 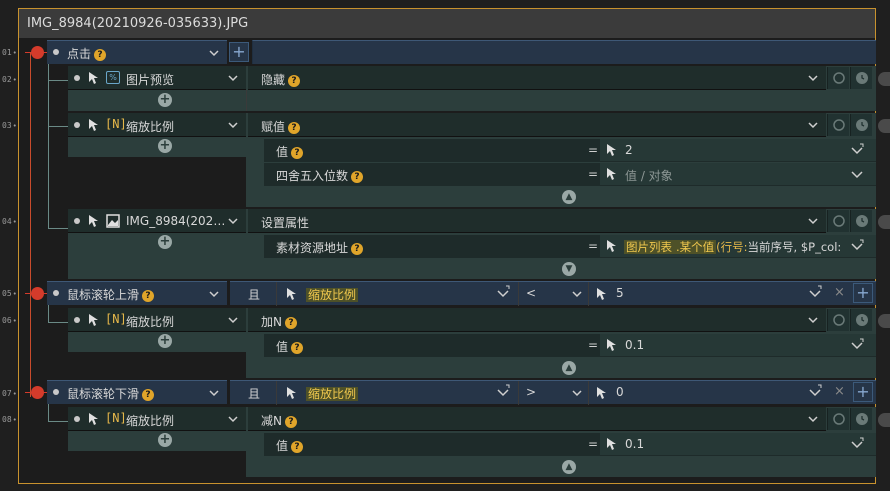 I want to click on compare-value: 0, so click(x=620, y=392).